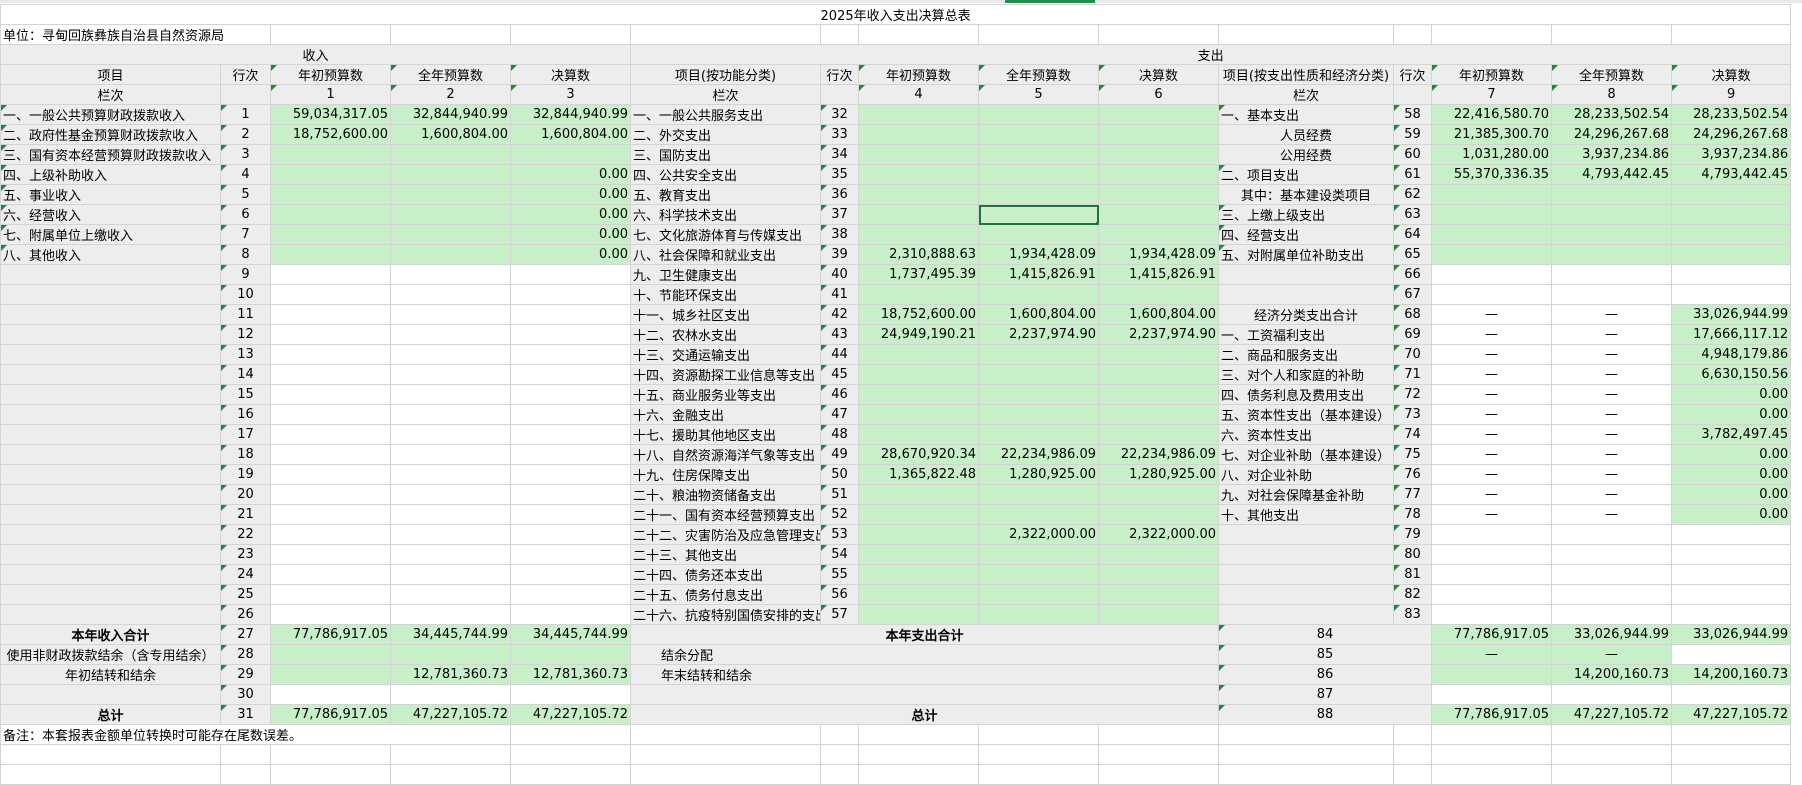 Image resolution: width=1802 pixels, height=785 pixels. I want to click on econ-item-name: 二、项目支出, so click(1306, 174).